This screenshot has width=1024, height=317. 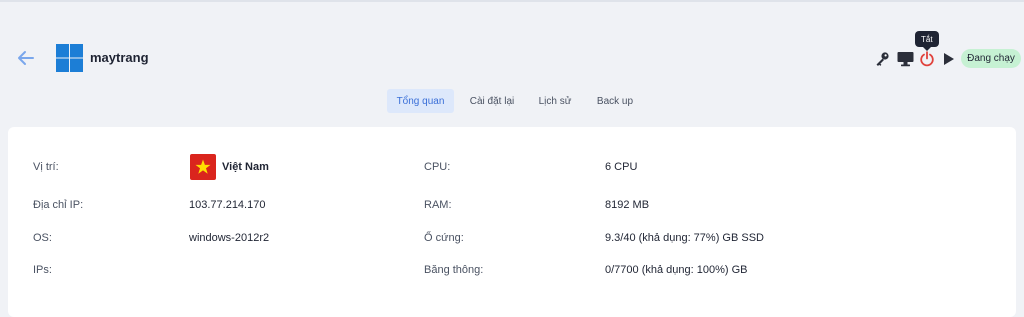 I want to click on power-tooltip: Tắt, so click(x=927, y=41).